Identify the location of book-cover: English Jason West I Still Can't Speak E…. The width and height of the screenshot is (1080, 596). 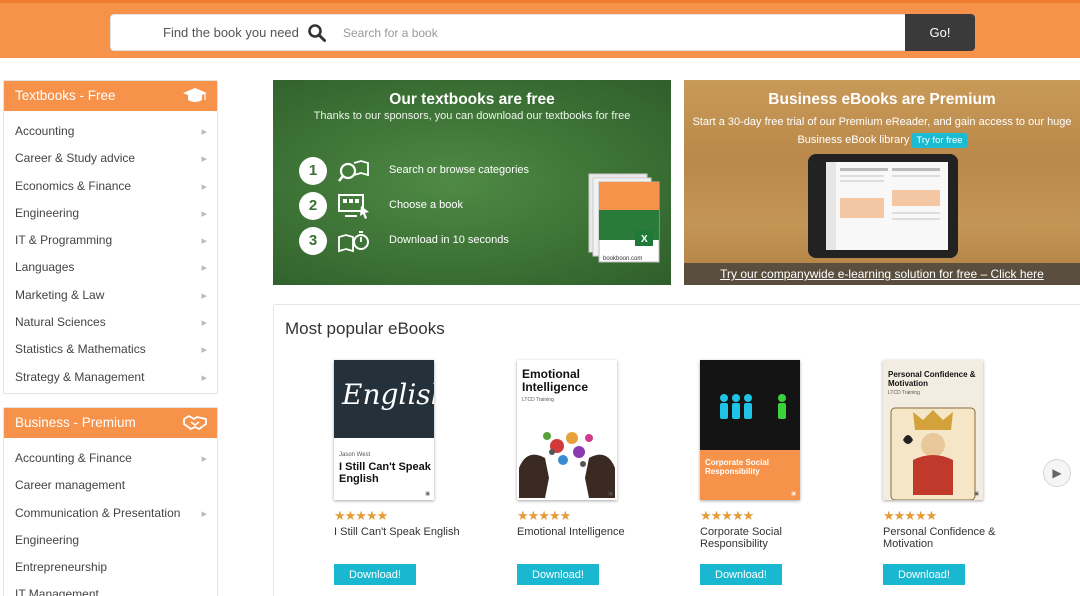
(384, 430).